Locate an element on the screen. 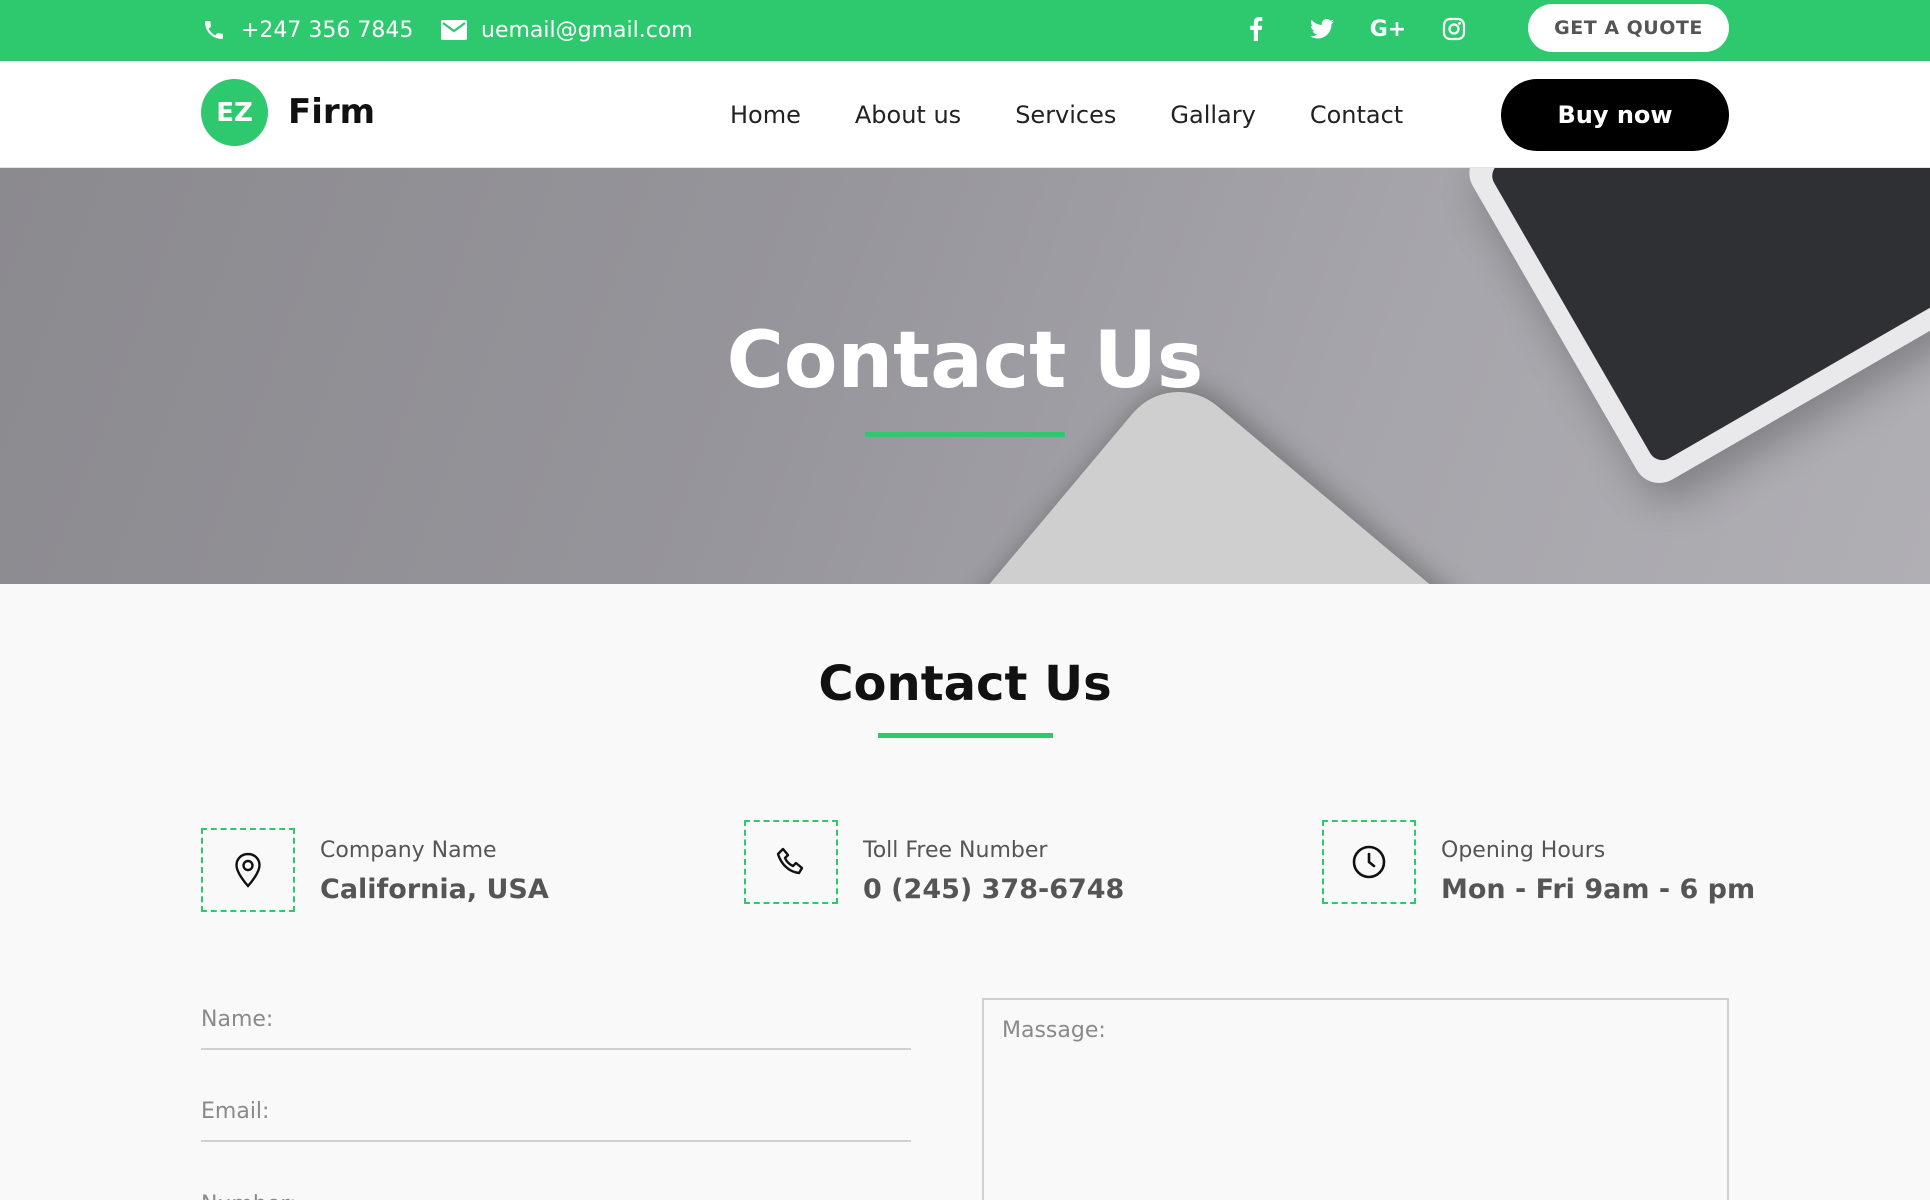 The image size is (1930, 1200). topbar-email: uemail@gmail.com is located at coordinates (567, 30).